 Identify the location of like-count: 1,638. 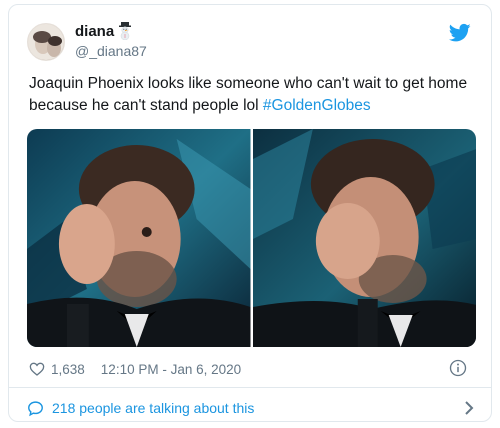
(68, 369).